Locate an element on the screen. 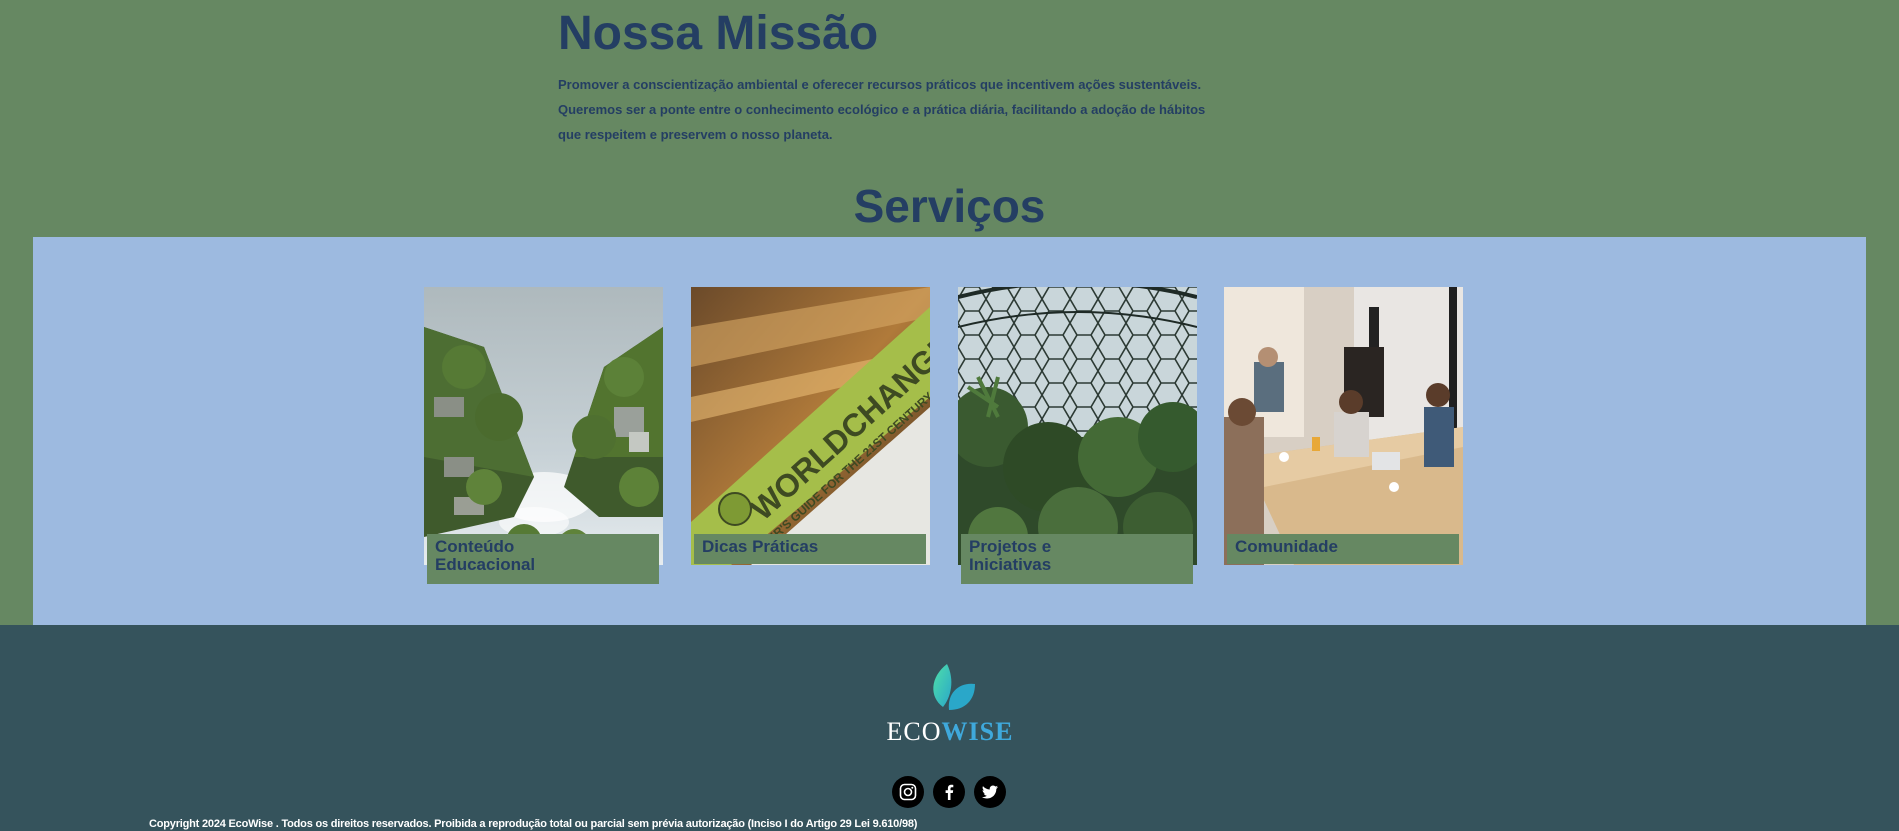 The width and height of the screenshot is (1899, 831). services-title: Serviços is located at coordinates (949, 206).